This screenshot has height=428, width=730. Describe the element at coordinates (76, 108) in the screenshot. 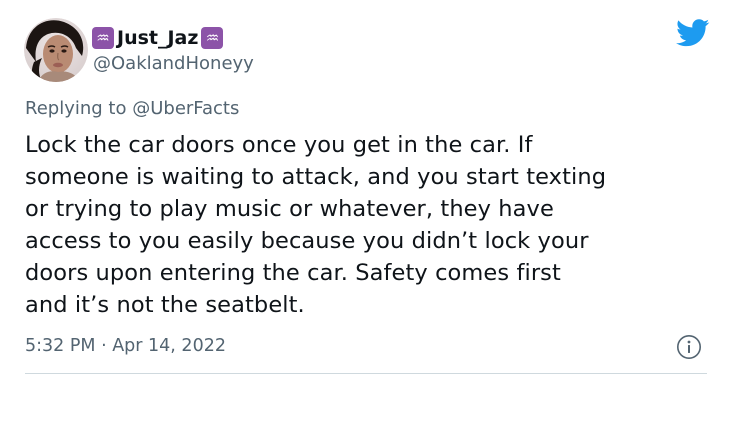

I see `replying-prefix: Replying to` at that location.